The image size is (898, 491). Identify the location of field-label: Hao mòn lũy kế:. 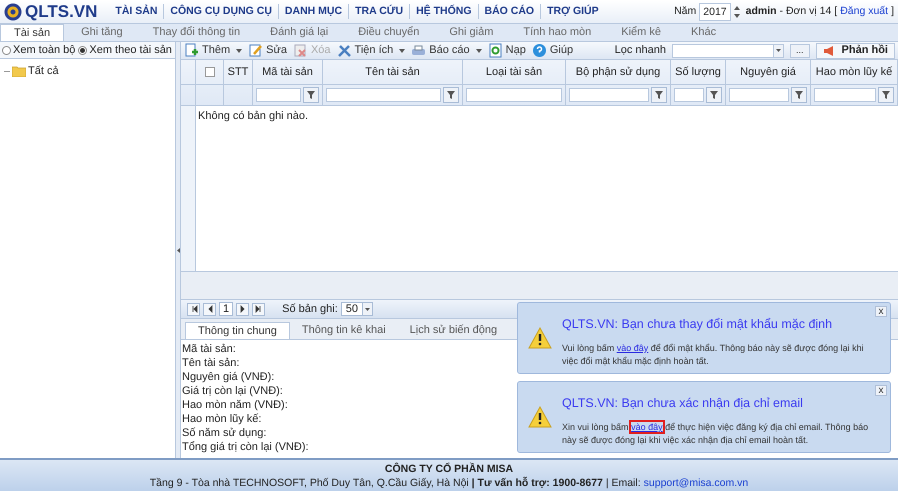
(222, 419).